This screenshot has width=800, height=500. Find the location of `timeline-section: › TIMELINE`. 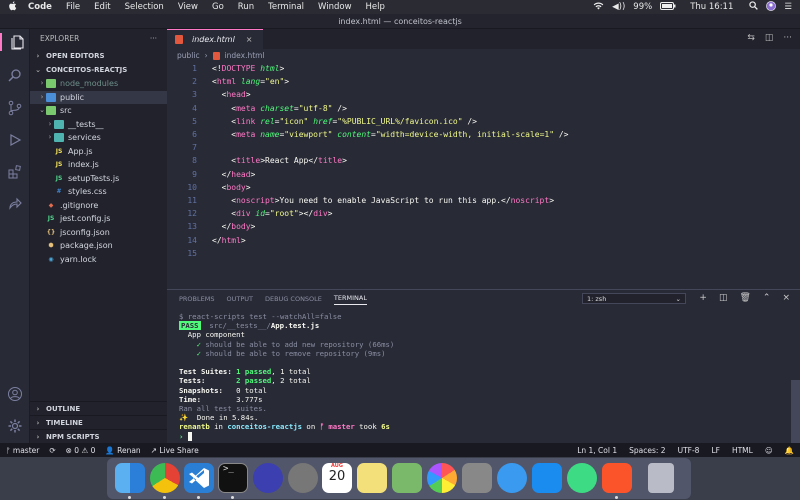

timeline-section: › TIMELINE is located at coordinates (98, 422).